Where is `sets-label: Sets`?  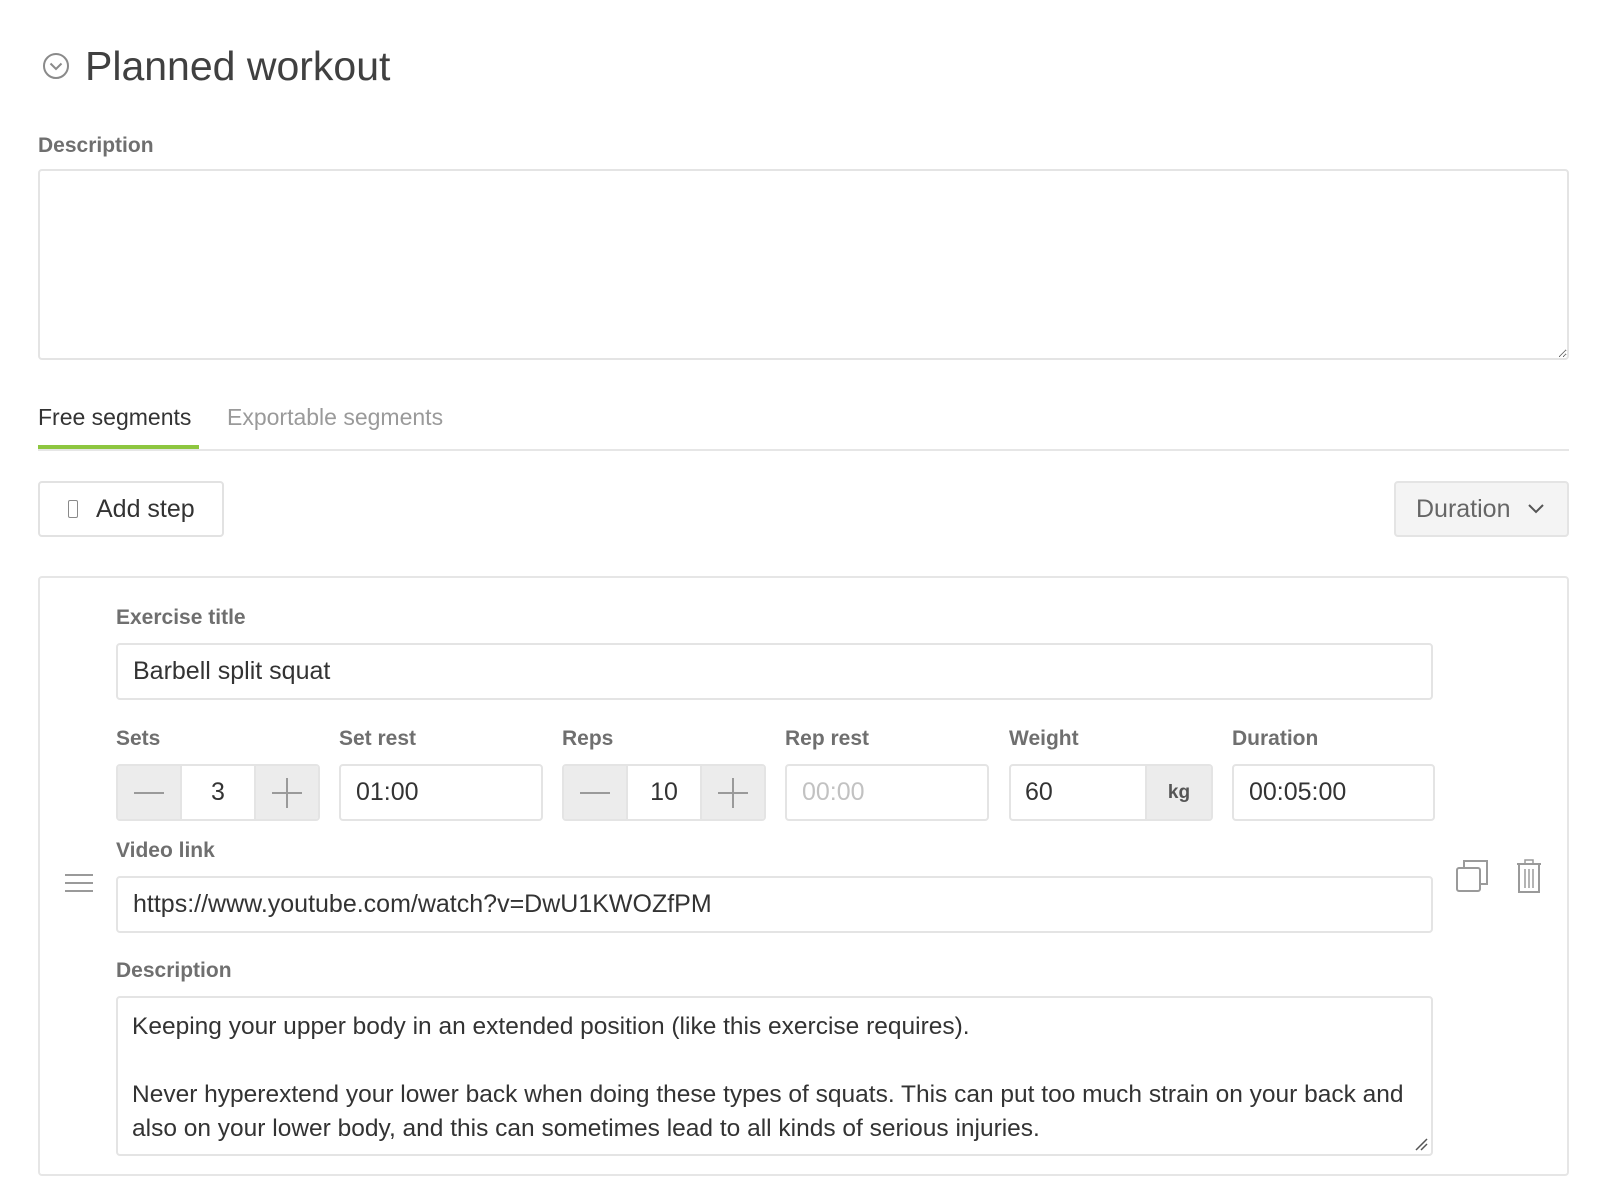
sets-label: Sets is located at coordinates (138, 738).